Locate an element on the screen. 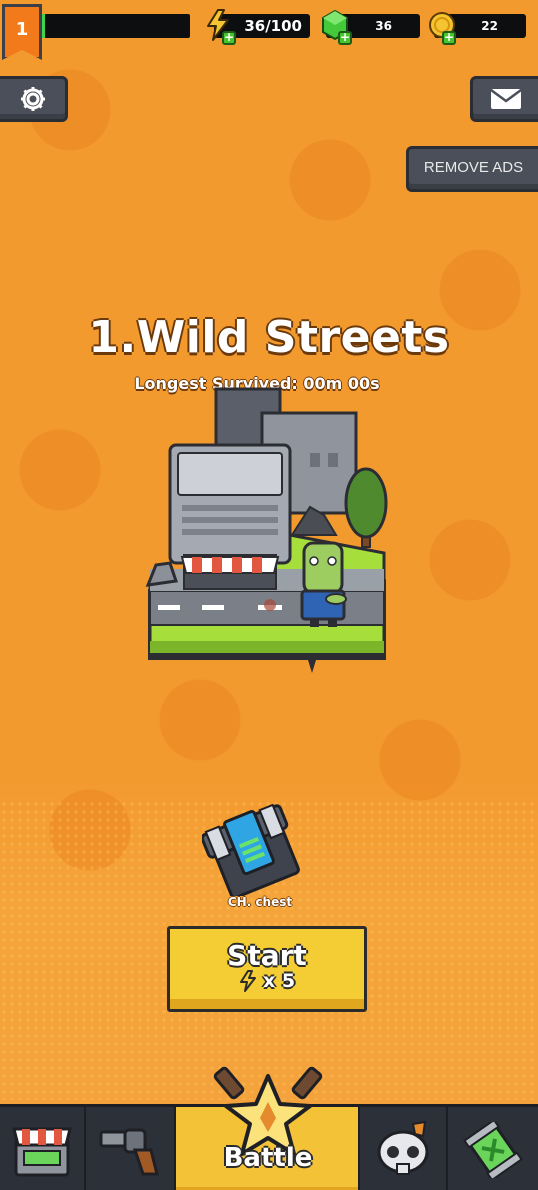  chest-icon is located at coordinates (252, 850).